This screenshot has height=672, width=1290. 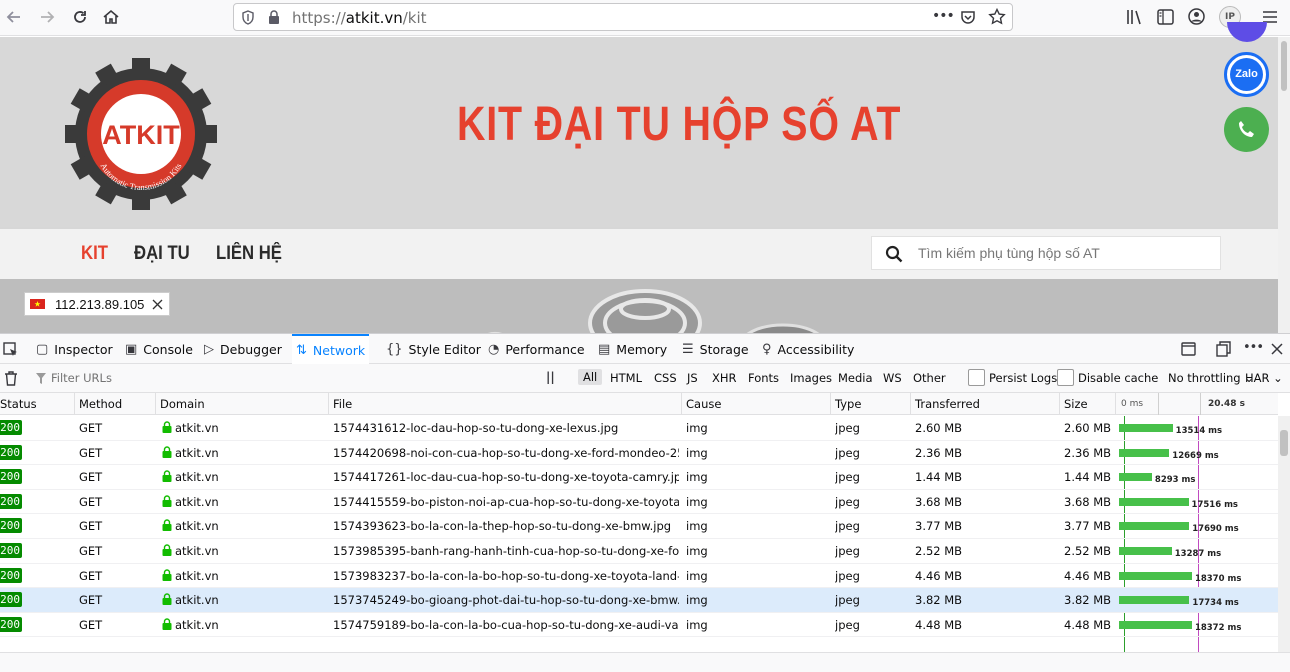 What do you see at coordinates (632, 349) in the screenshot?
I see `tab-memory: ▤ Memory` at bounding box center [632, 349].